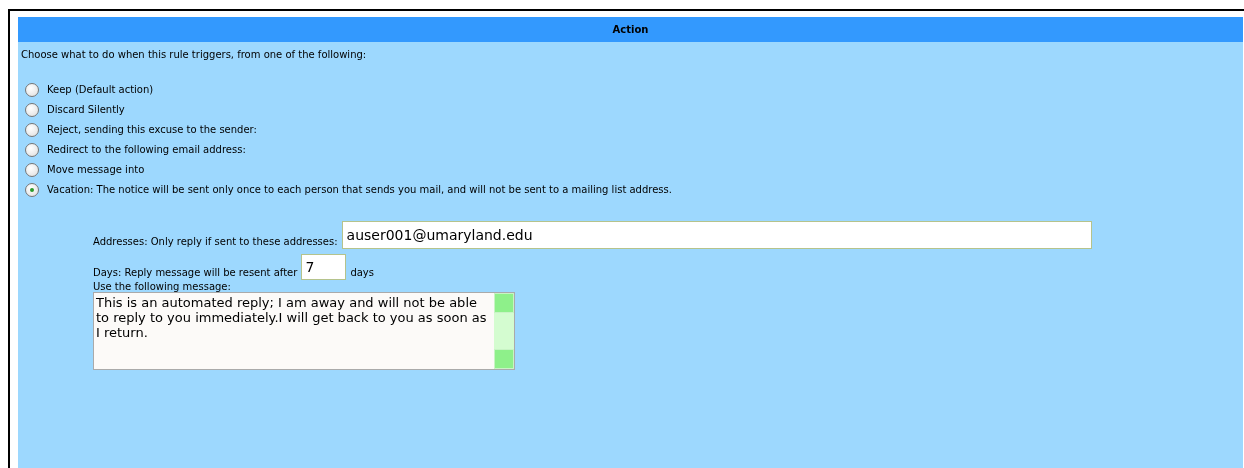 The height and width of the screenshot is (468, 1244). Describe the element at coordinates (359, 189) in the screenshot. I see `option-label: Vacation: The notice will be sent only once to each person that sends you mail, and will not be sent to a mailing list address.` at that location.